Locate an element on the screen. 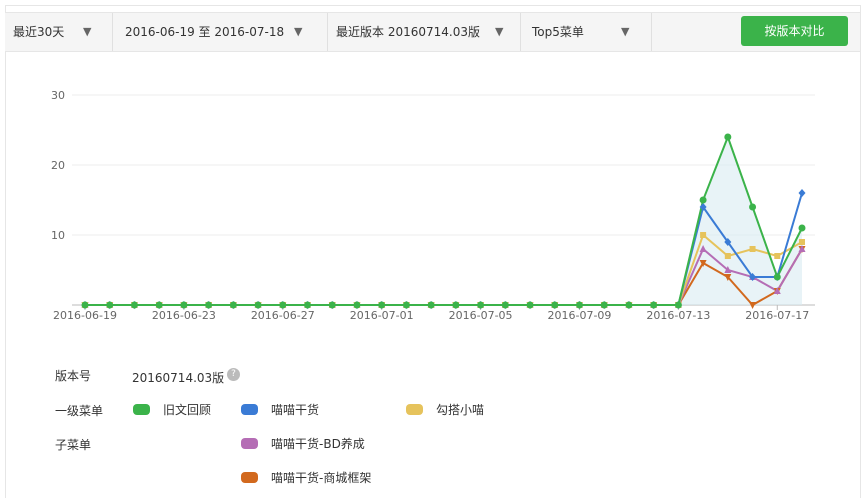  top-menu-dropdown: Top5菜单 ▼ is located at coordinates (586, 32).